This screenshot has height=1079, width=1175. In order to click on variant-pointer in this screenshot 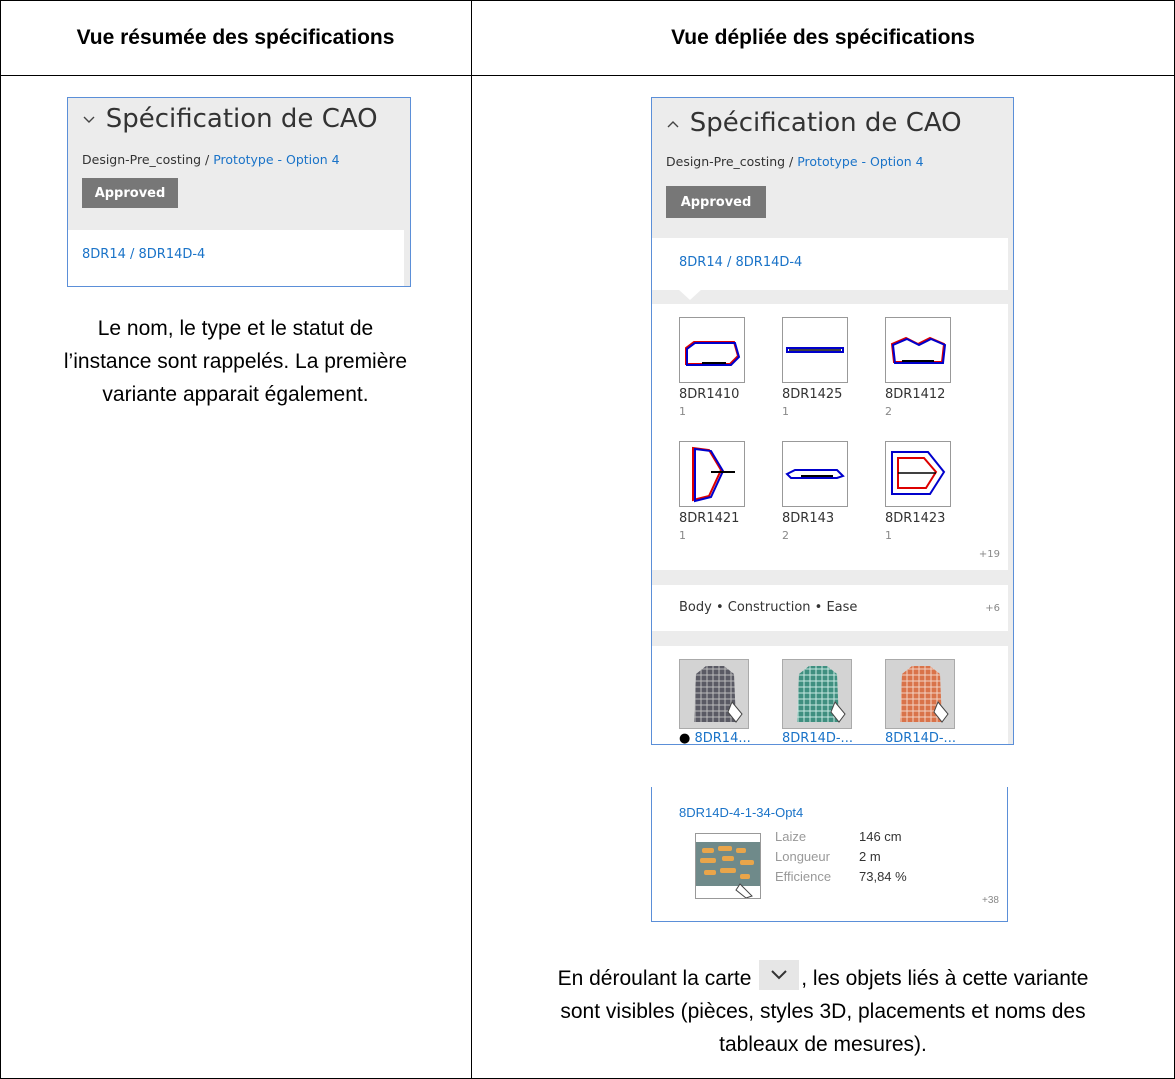, I will do `click(690, 294)`.